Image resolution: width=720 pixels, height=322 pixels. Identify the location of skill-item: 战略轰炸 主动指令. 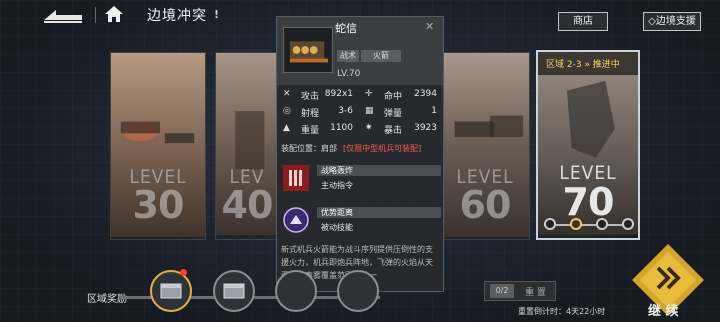
(362, 180).